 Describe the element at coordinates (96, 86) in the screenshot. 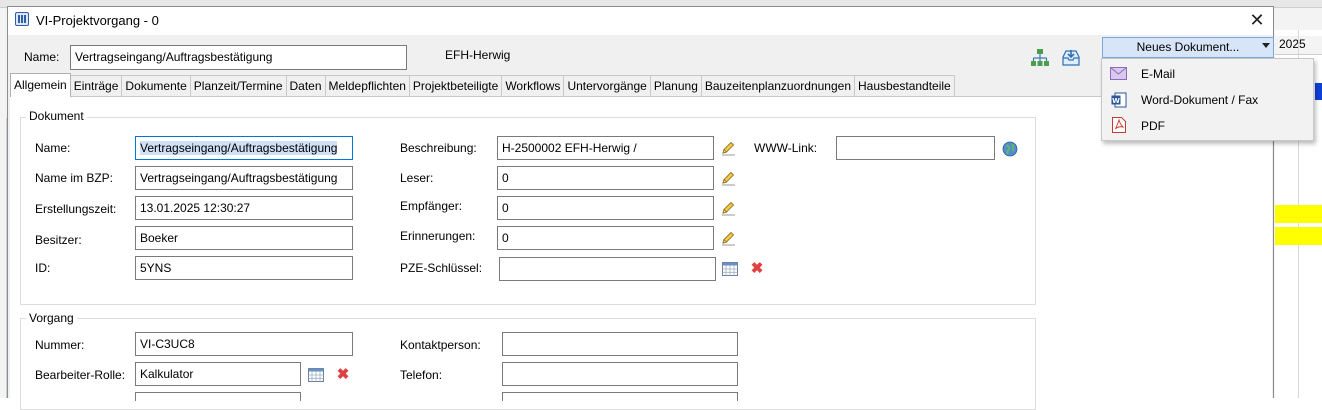

I see `tab-eintraege: Einträge` at that location.